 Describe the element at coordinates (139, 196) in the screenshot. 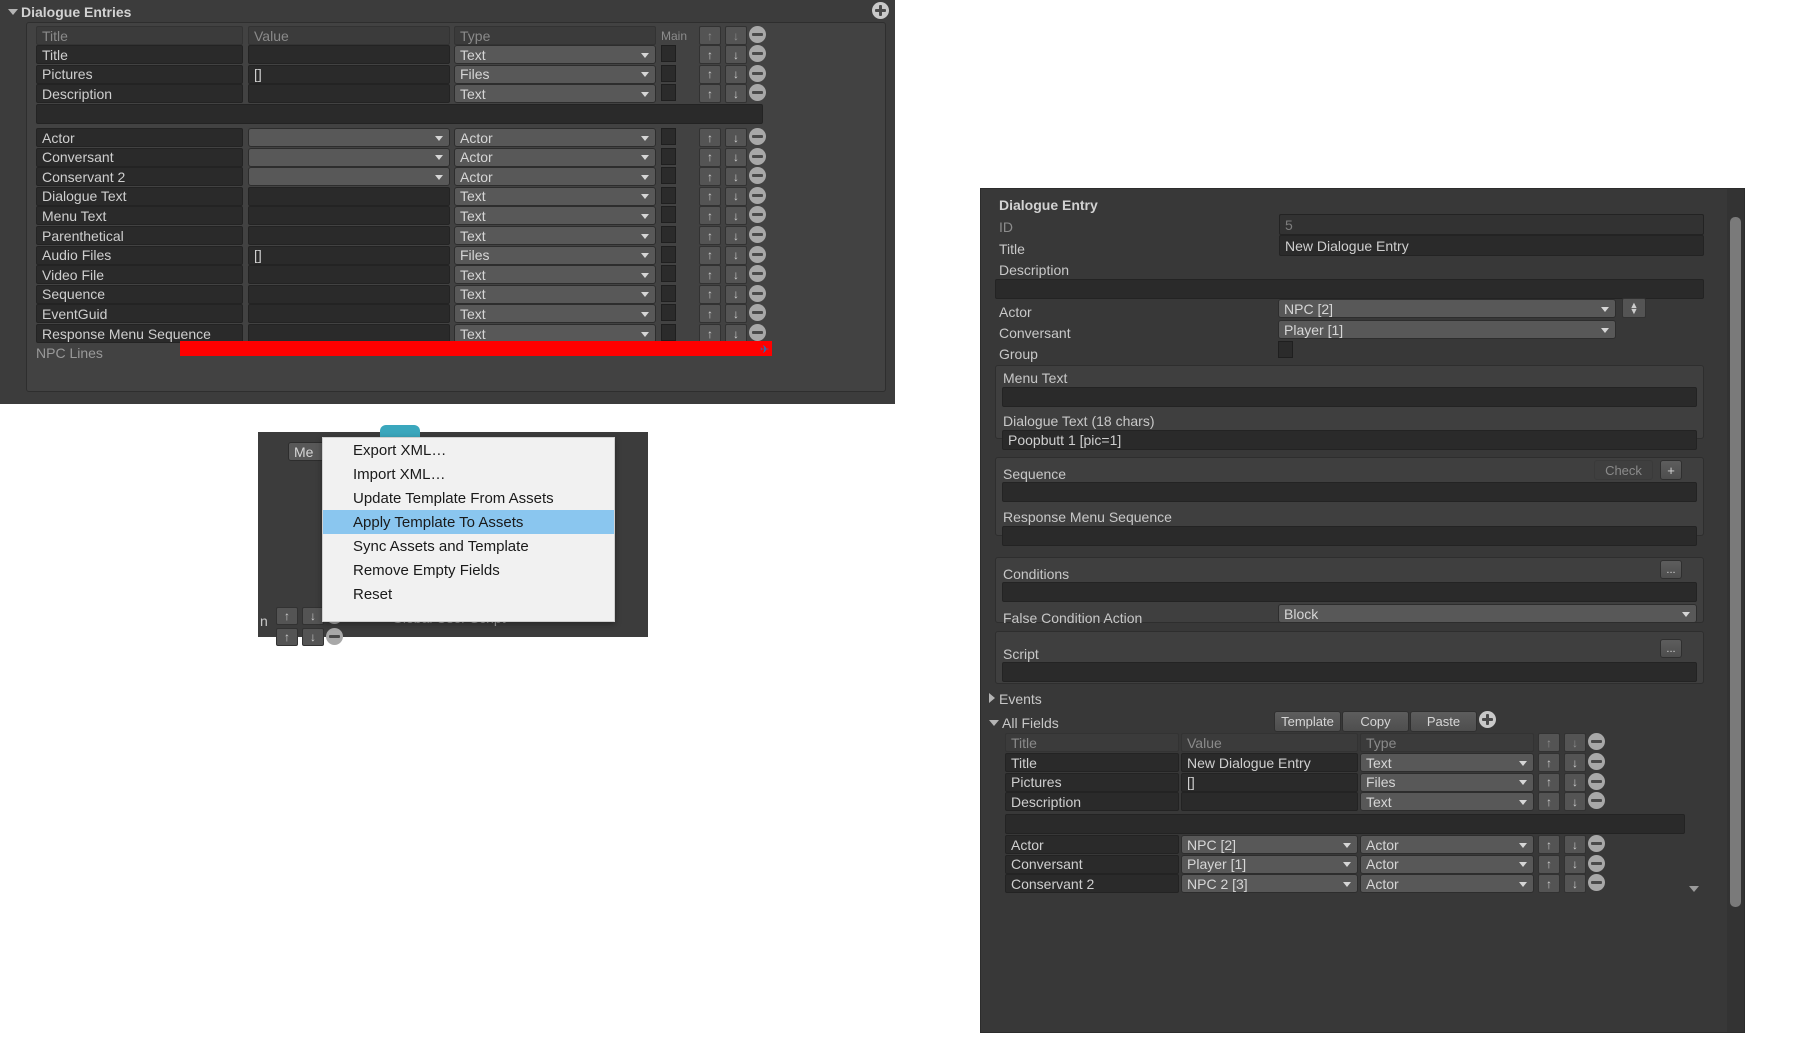

I see `row-title-field: Dialogue Text` at that location.